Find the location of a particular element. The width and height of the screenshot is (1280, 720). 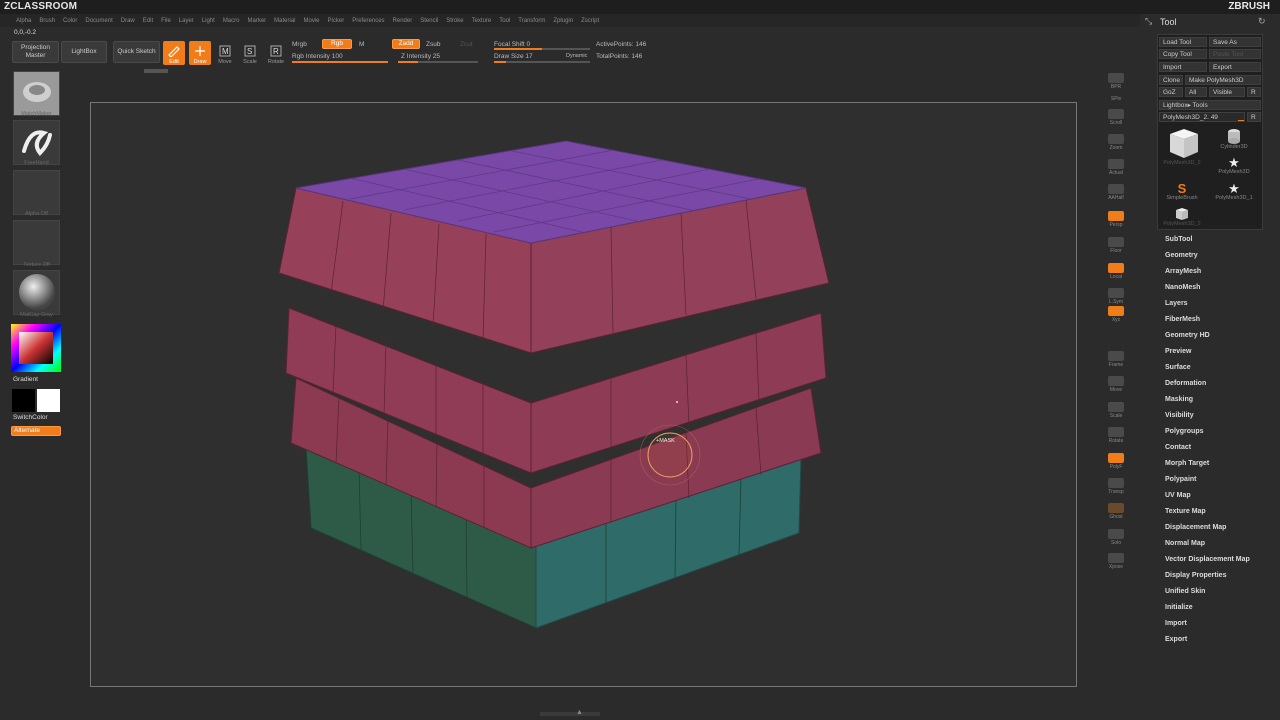

local-button: Local is located at coordinates (1116, 269).